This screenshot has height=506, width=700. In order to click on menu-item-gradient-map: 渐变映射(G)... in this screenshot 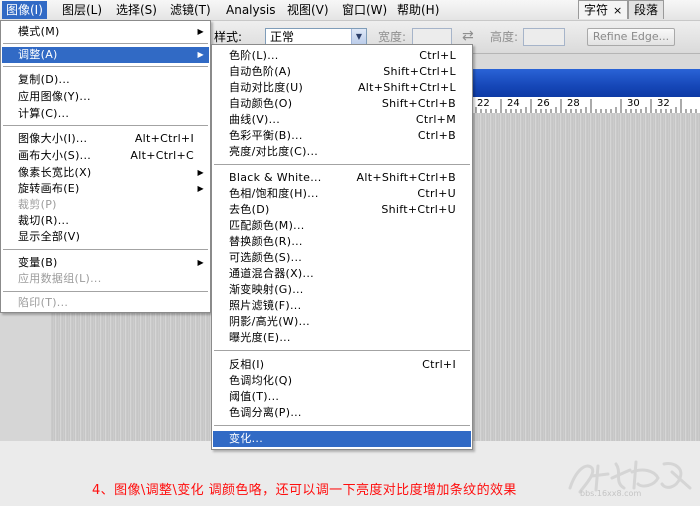, I will do `click(342, 290)`.